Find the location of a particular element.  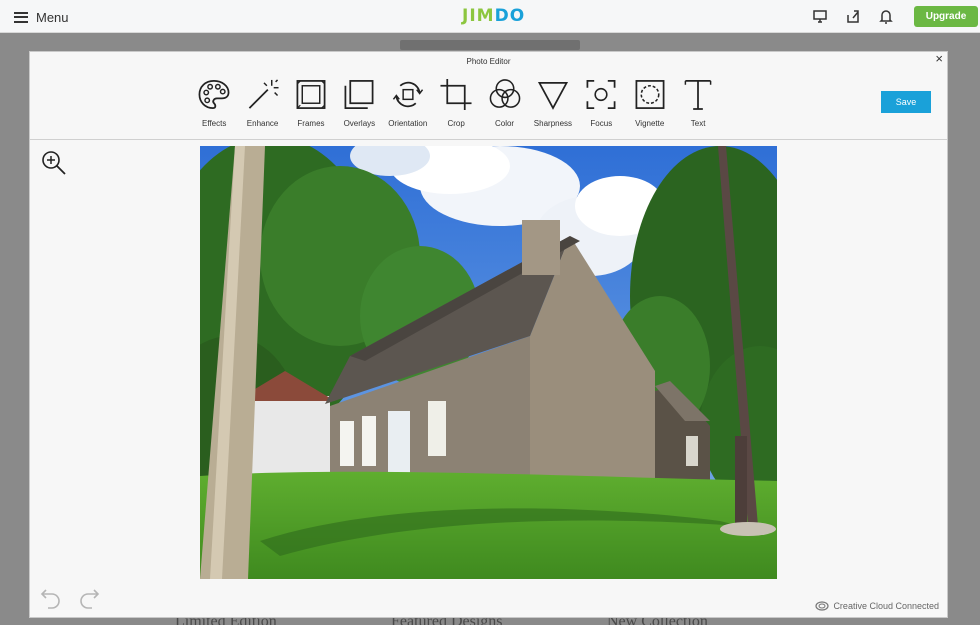

vignette-icon is located at coordinates (650, 94).